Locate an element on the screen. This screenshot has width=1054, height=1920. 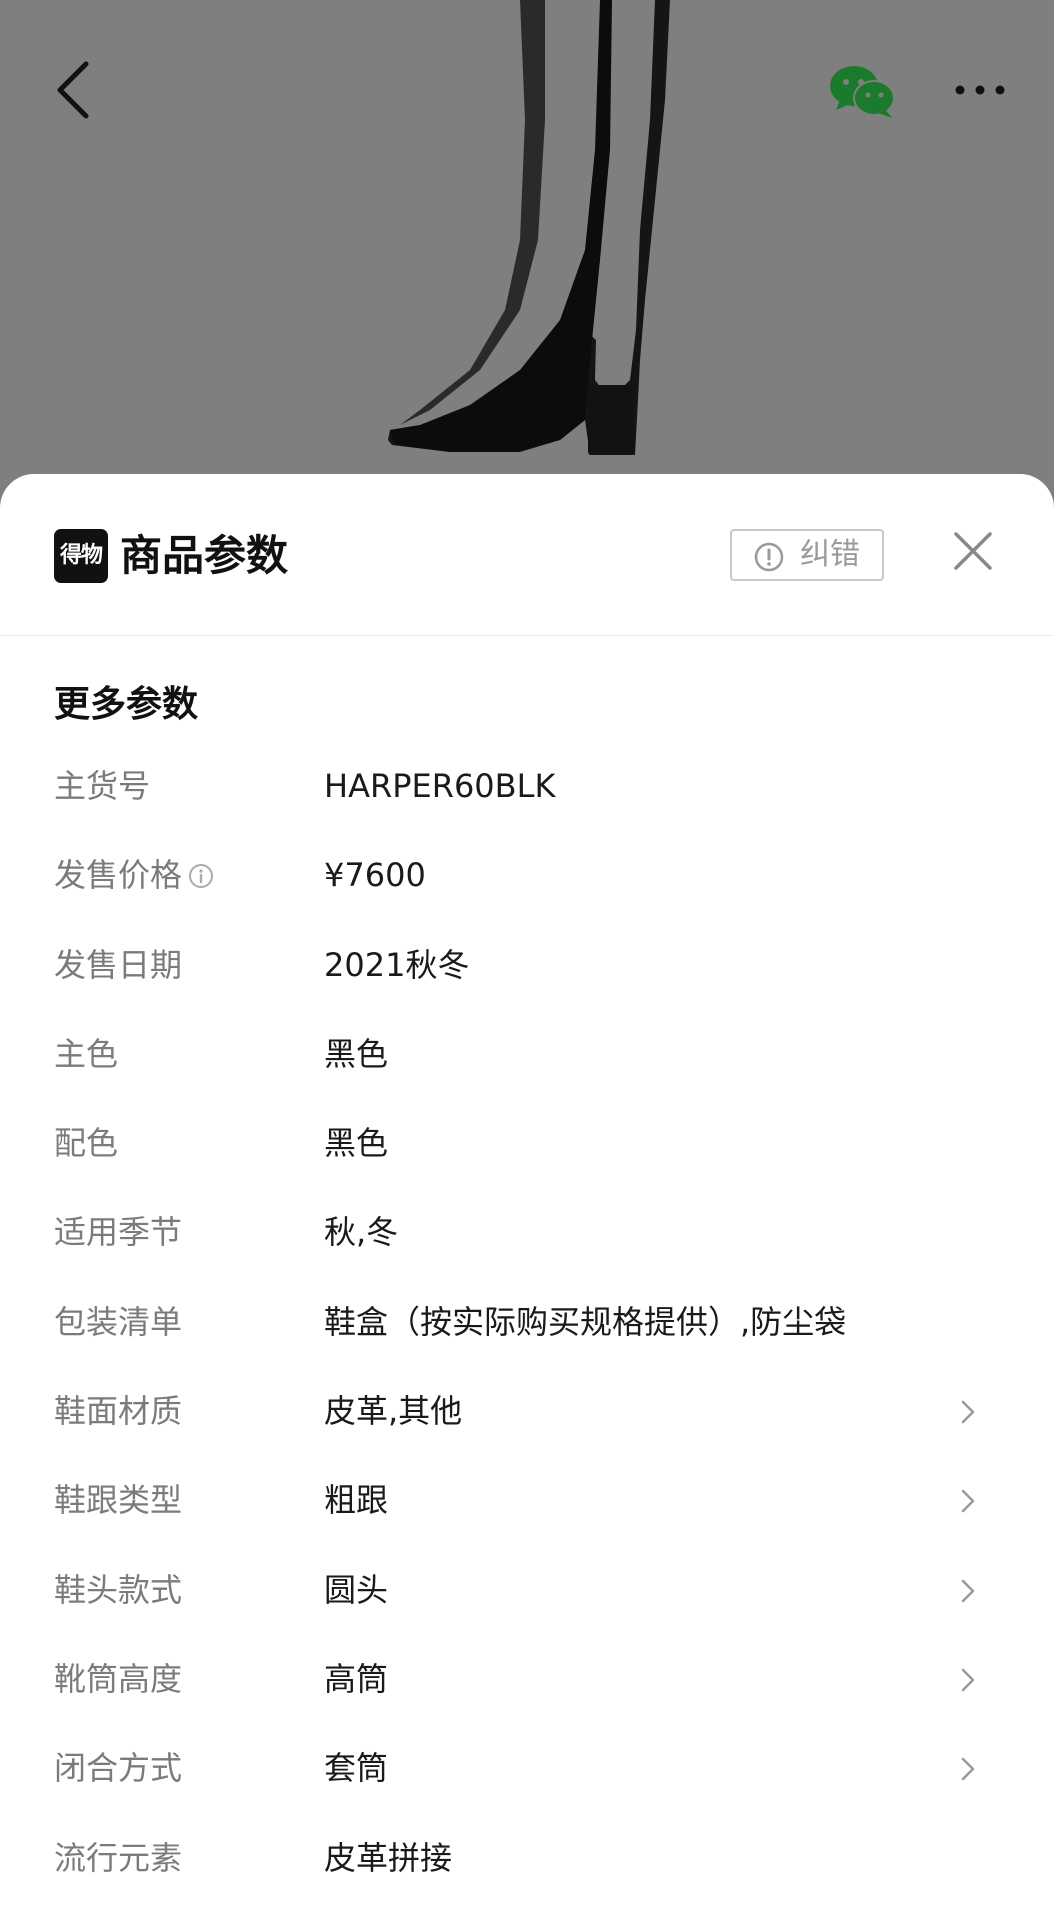
param-key: 配色 is located at coordinates (86, 1143).